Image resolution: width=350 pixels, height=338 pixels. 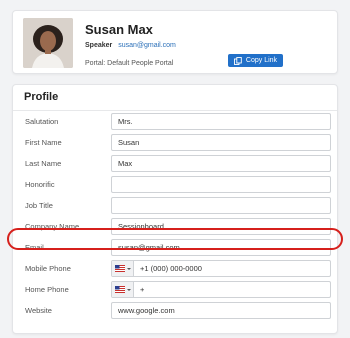 What do you see at coordinates (142, 289) in the screenshot?
I see `home-phone-input: +` at bounding box center [142, 289].